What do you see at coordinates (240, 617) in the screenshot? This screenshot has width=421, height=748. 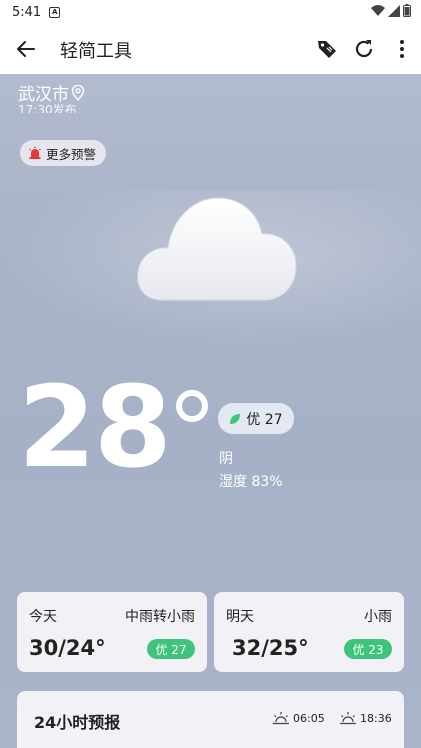 I see `tomorrow-label: 明天` at bounding box center [240, 617].